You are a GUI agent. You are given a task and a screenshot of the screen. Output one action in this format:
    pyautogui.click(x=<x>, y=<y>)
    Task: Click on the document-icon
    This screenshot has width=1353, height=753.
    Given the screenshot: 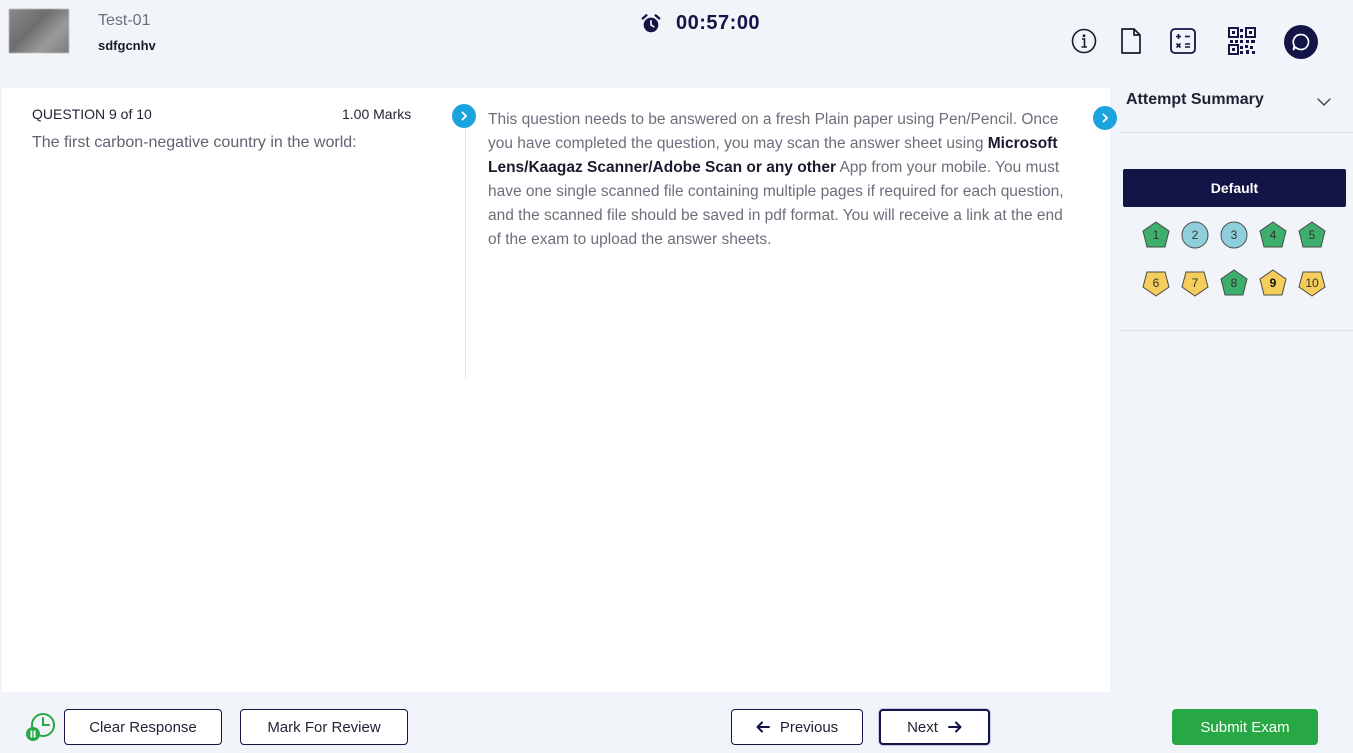 What is the action you would take?
    pyautogui.click(x=1131, y=41)
    